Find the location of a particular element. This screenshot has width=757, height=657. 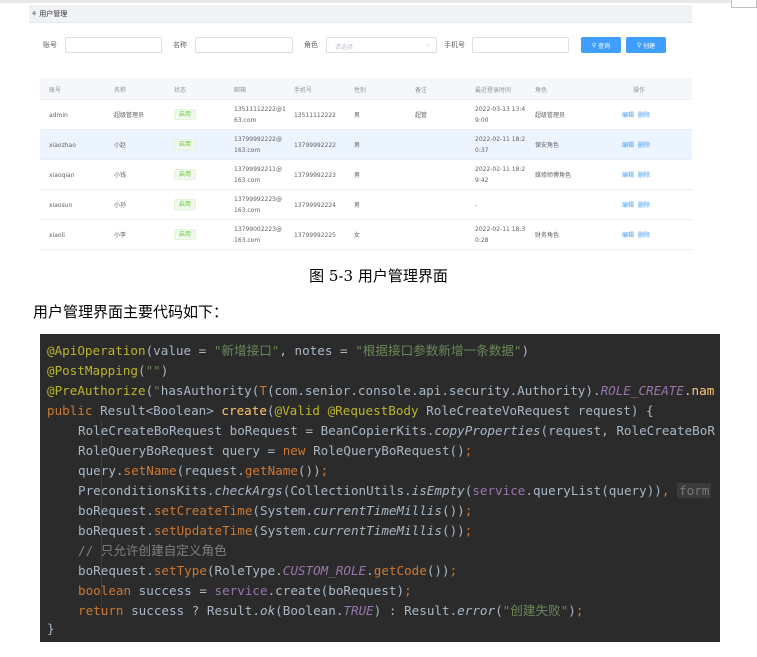

row-actions: 编辑 删除 is located at coordinates (638, 115).